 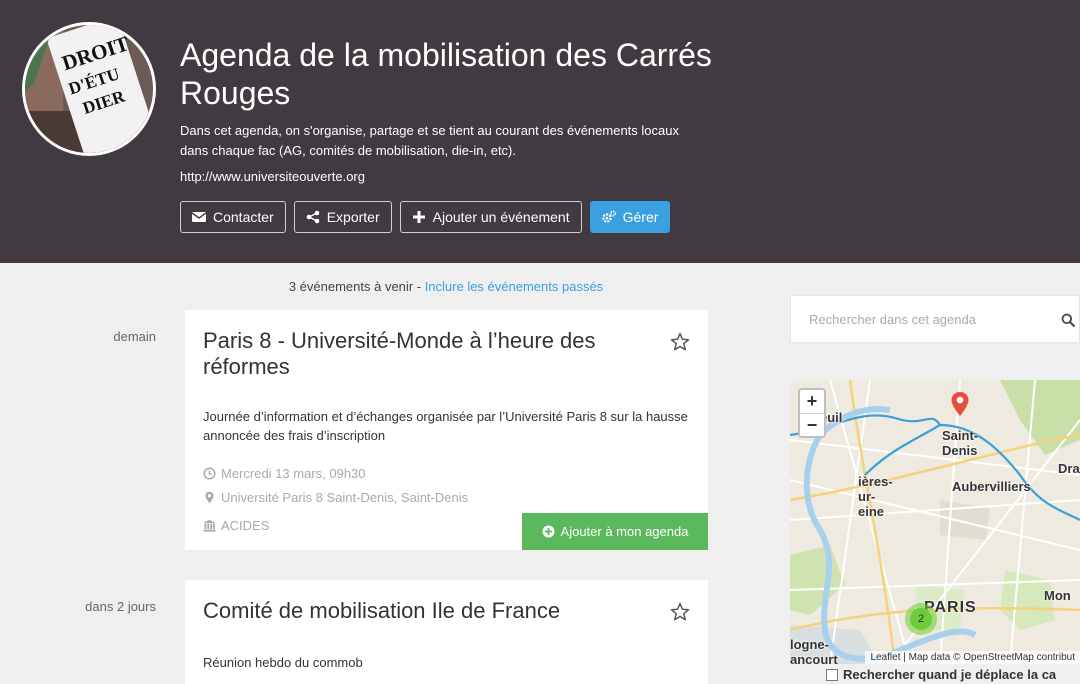 What do you see at coordinates (950, 674) in the screenshot?
I see `map-search-on-move-label: Rechercher quand je déplace la ca` at bounding box center [950, 674].